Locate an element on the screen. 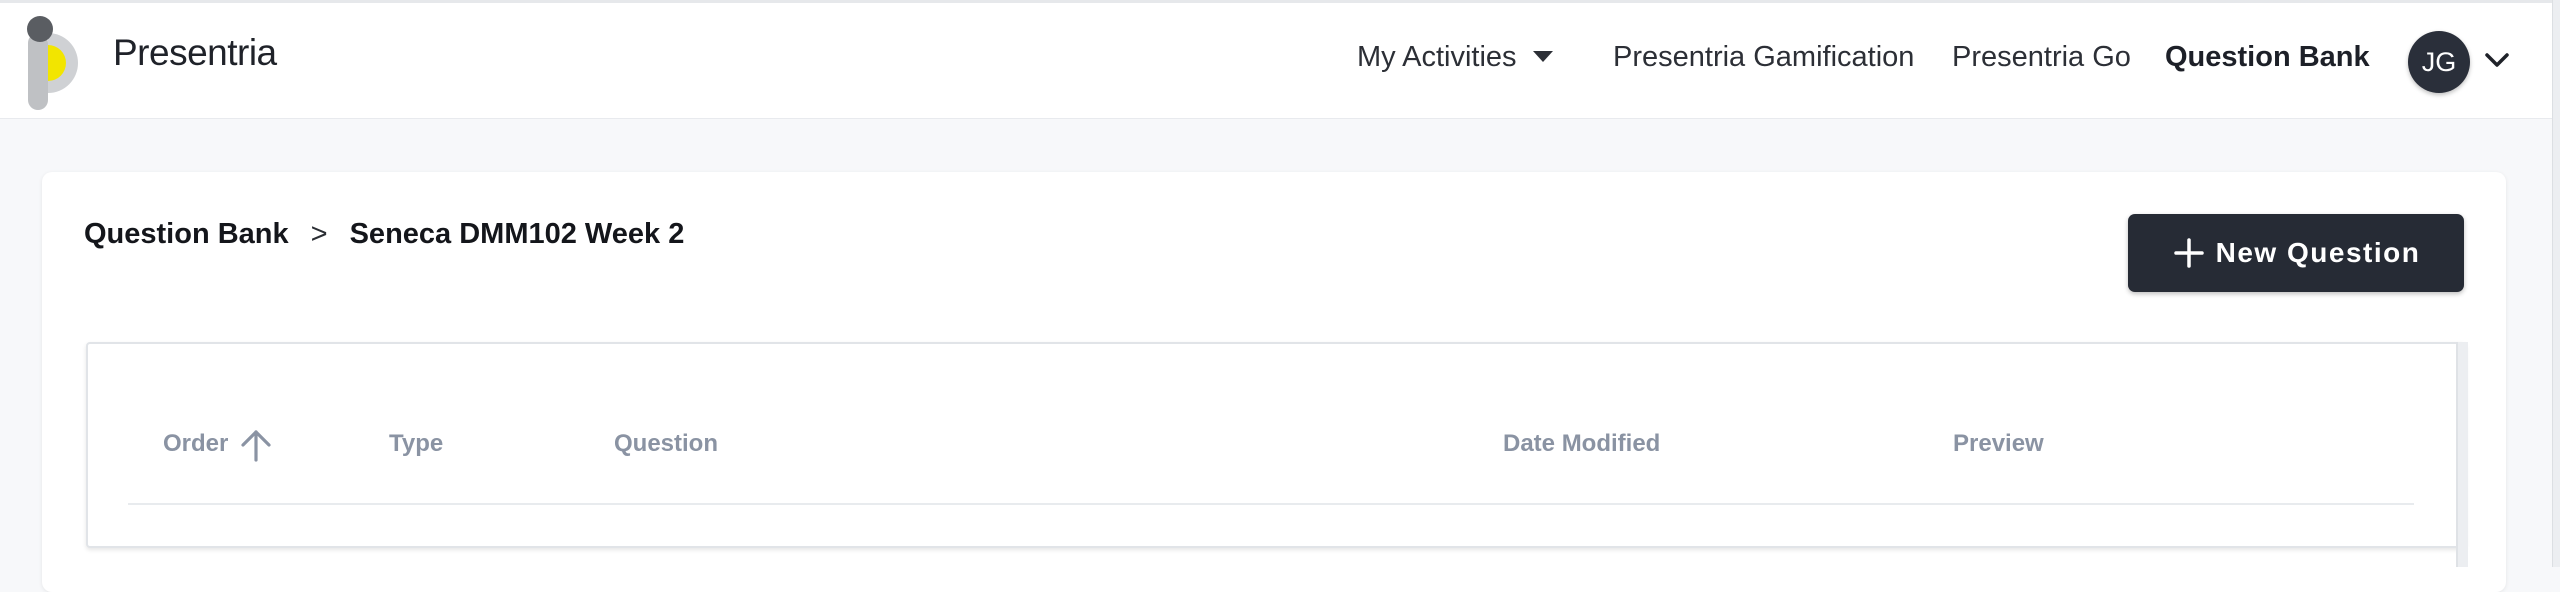 Image resolution: width=2560 pixels, height=592 pixels. nav-my-activities: My Activities is located at coordinates (1455, 57).